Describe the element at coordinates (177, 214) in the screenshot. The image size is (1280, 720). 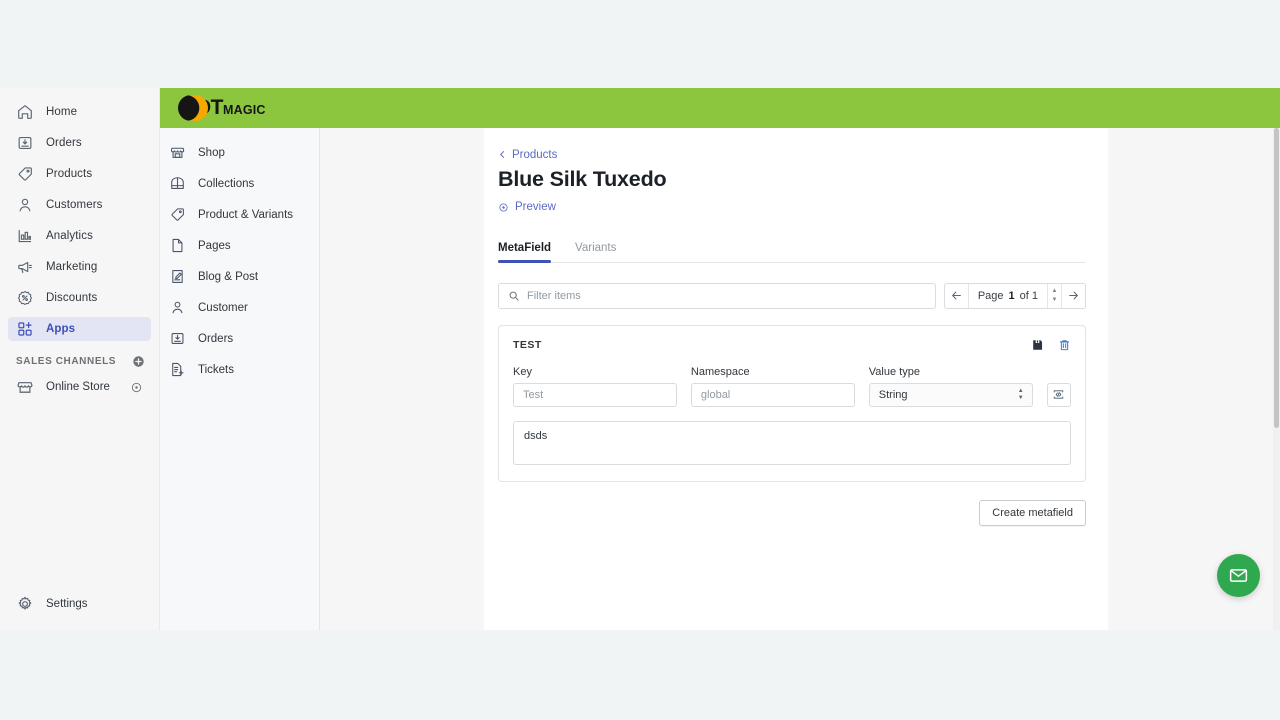
I see `product-tag-icon` at that location.